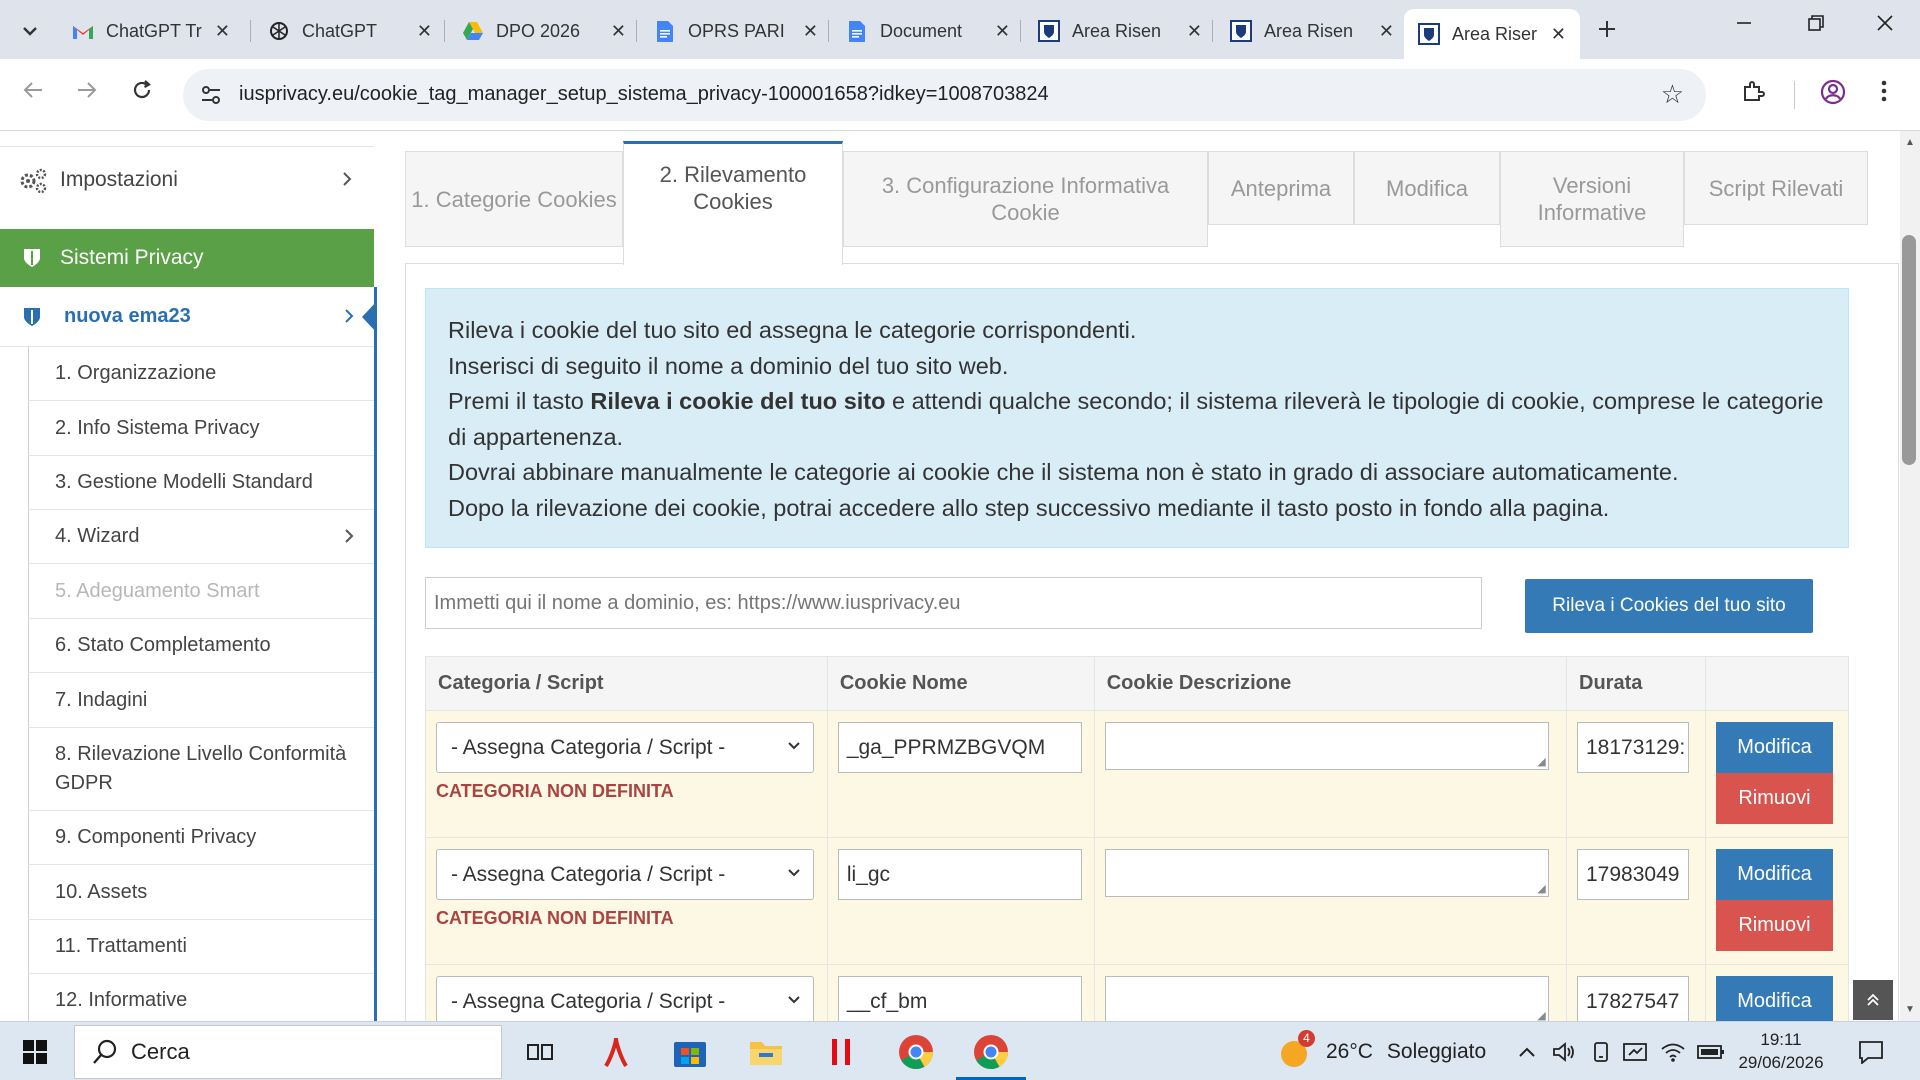 The height and width of the screenshot is (1080, 1920). I want to click on network-status-icon, so click(1636, 1052).